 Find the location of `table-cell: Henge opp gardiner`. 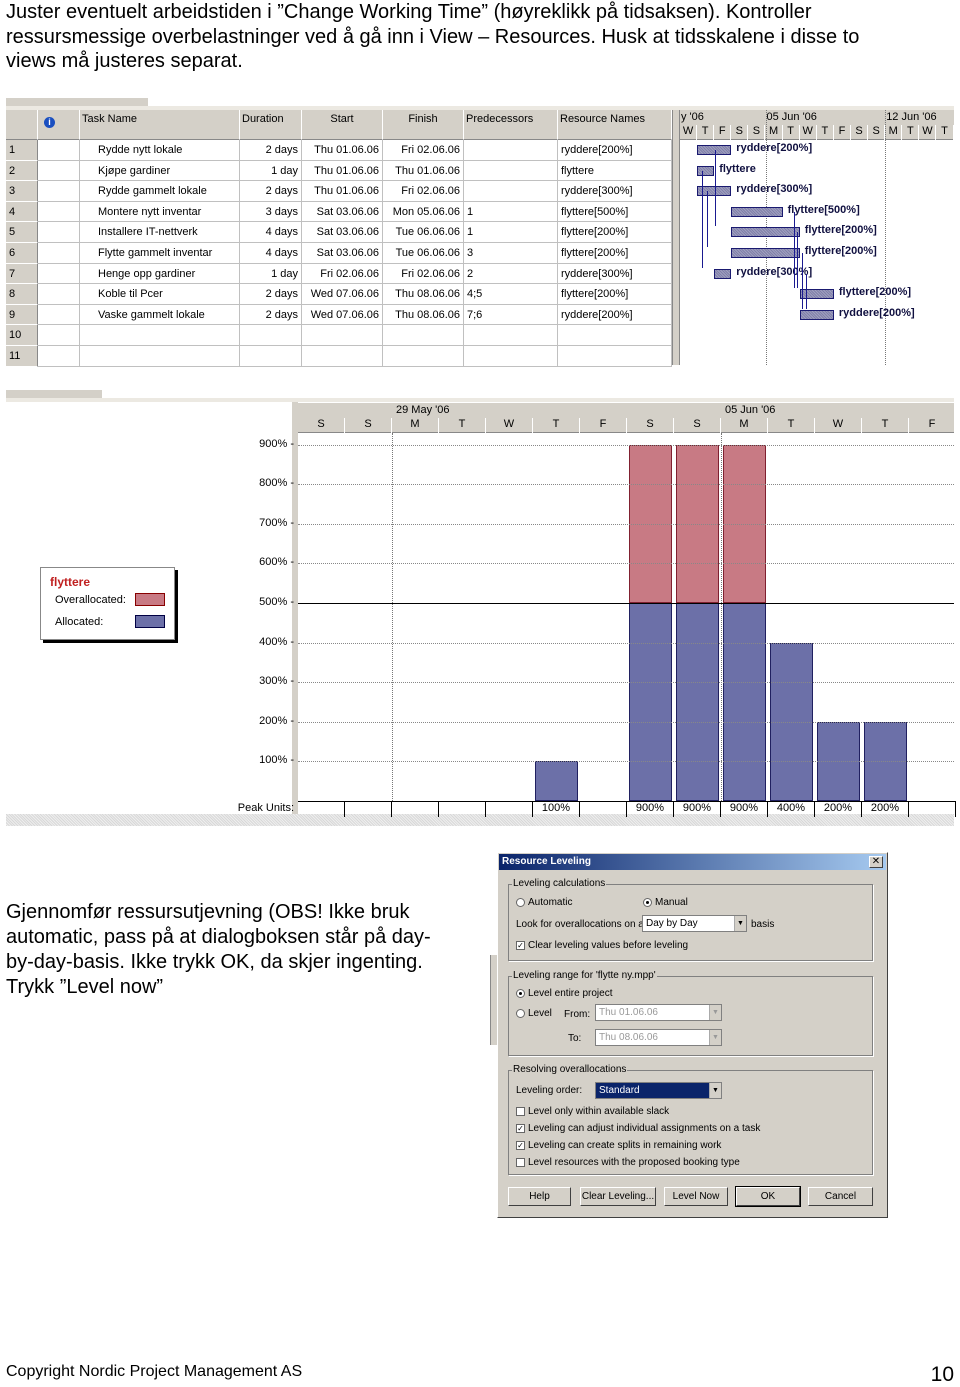

table-cell: Henge opp gardiner is located at coordinates (160, 274).